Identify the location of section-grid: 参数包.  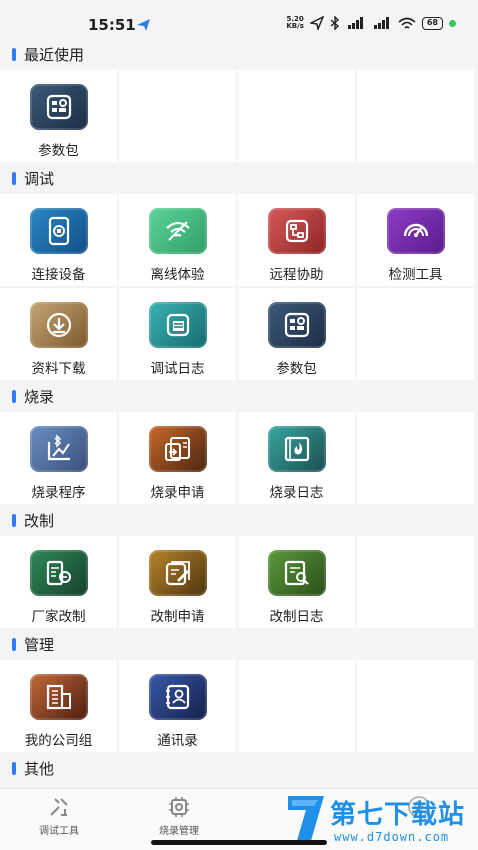
(239, 116).